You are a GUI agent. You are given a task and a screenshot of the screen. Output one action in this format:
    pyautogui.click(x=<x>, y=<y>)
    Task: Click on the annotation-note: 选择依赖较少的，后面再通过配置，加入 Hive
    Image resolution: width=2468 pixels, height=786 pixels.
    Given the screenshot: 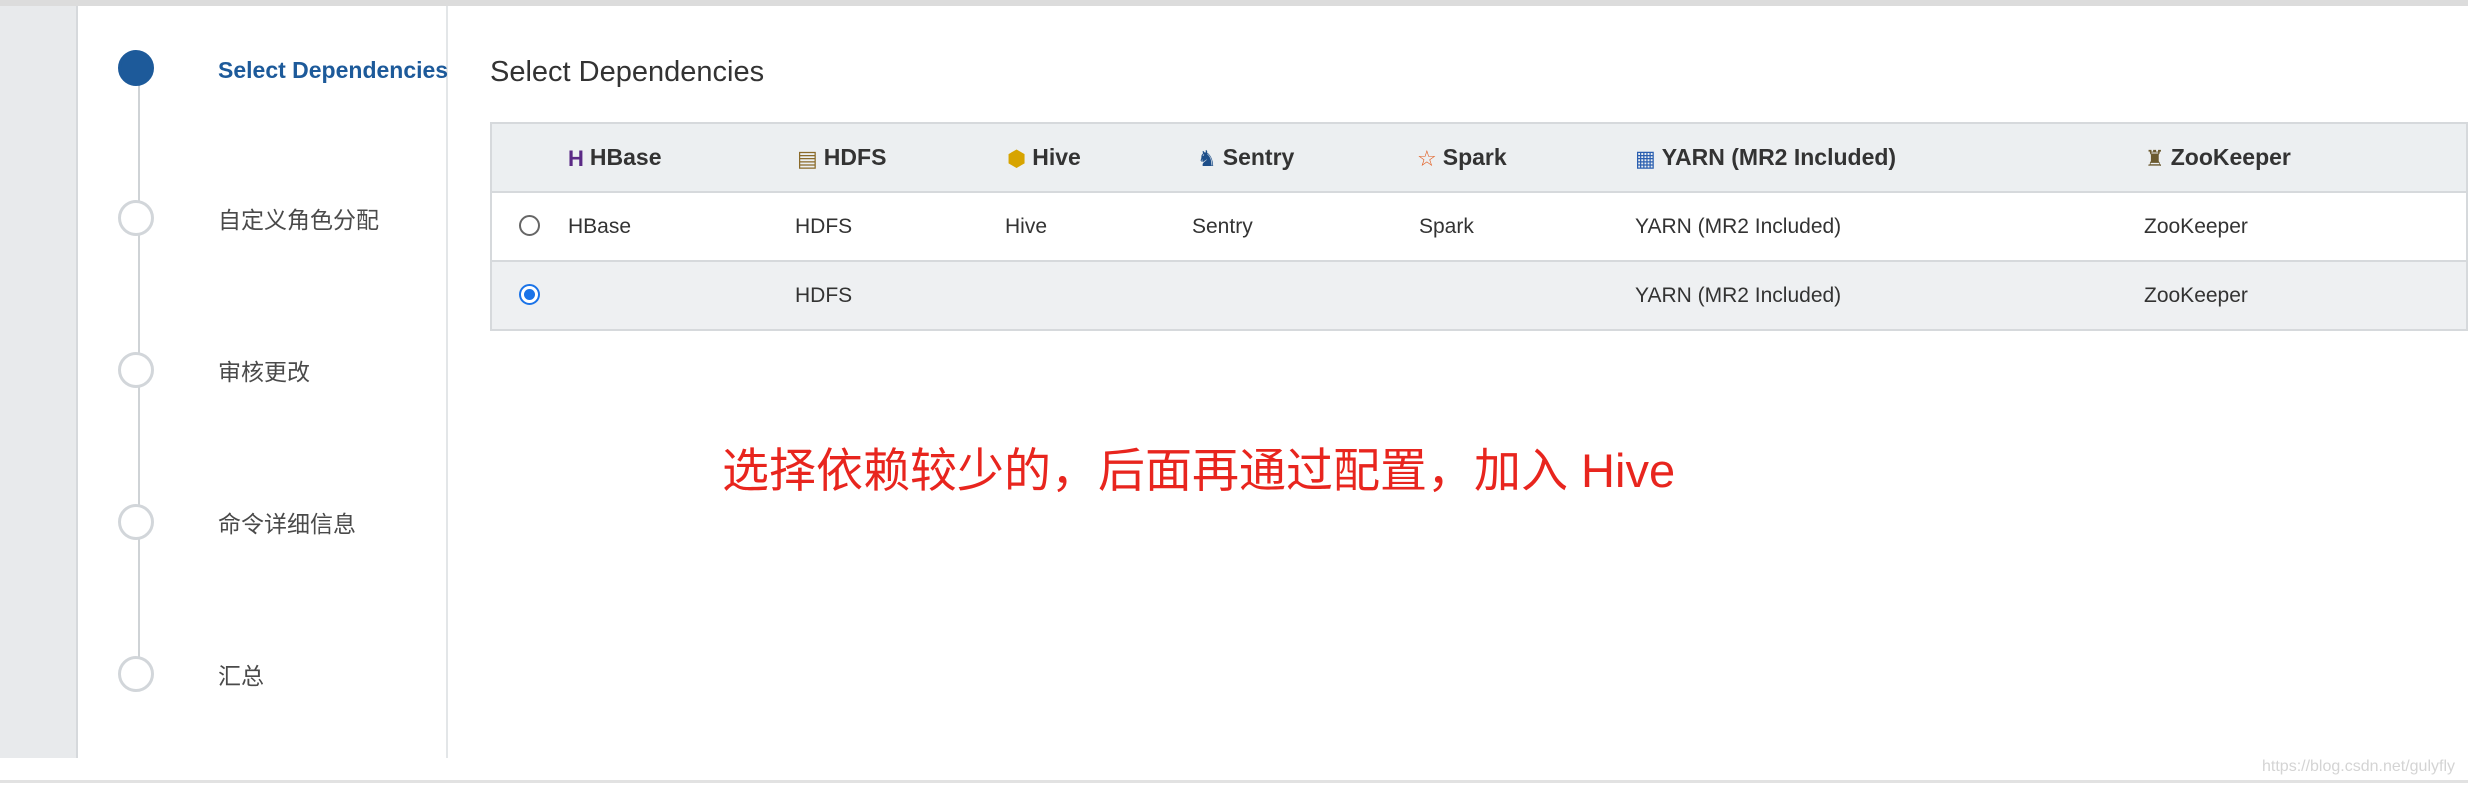 What is the action you would take?
    pyautogui.click(x=1199, y=470)
    